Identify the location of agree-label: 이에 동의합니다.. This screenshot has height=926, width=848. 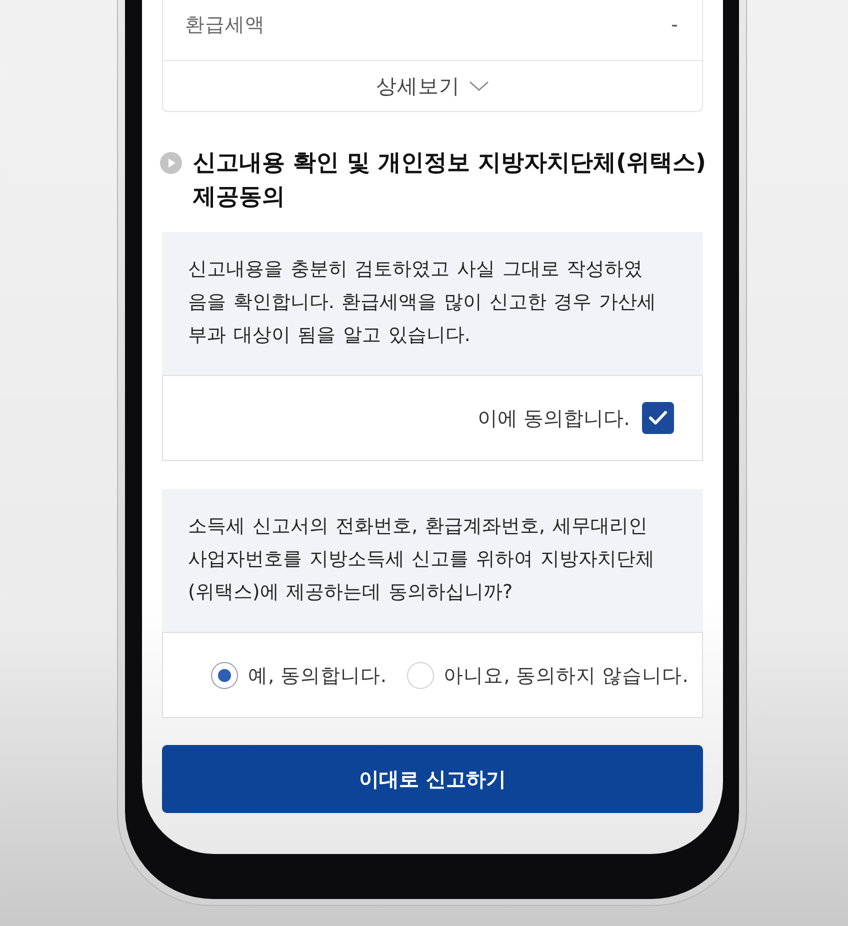
(553, 418).